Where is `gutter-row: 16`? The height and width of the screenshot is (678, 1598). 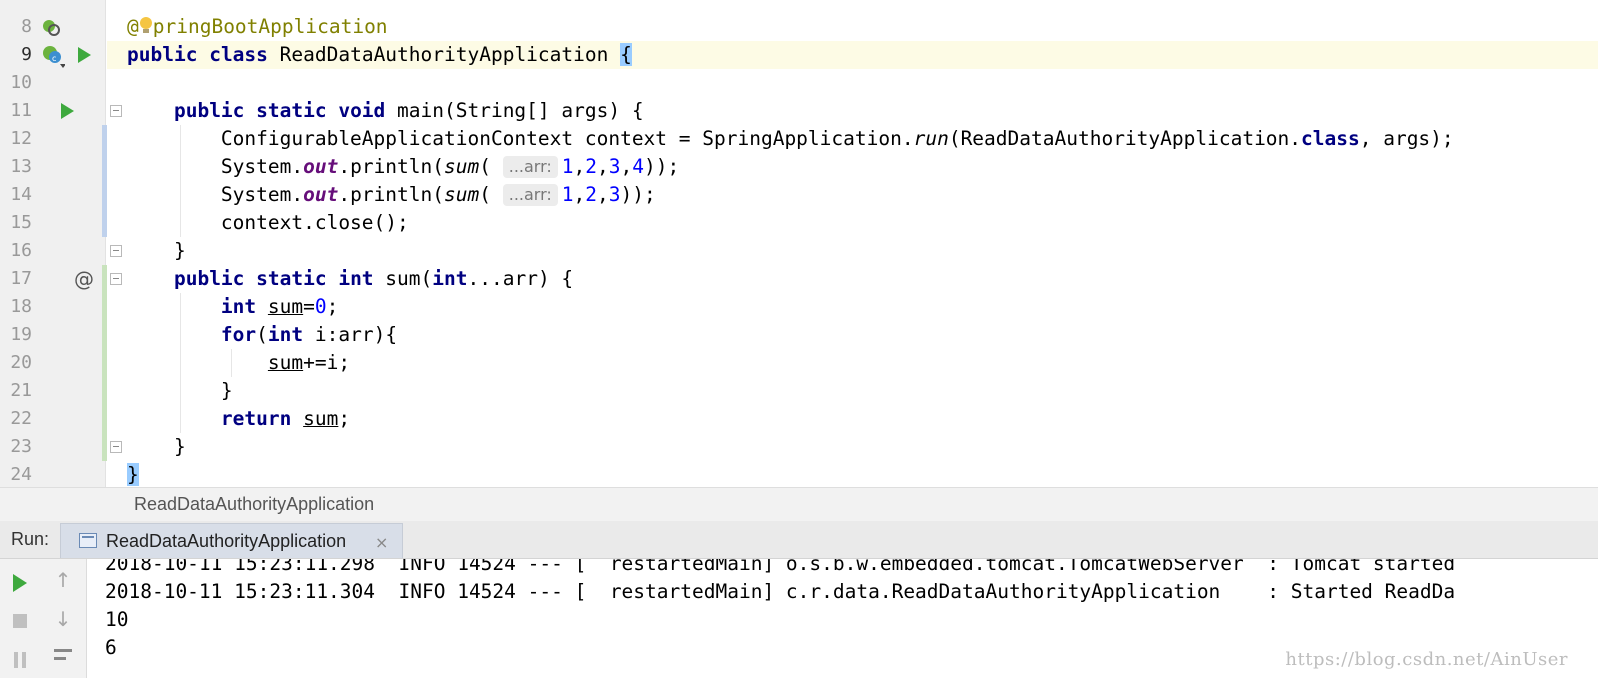
gutter-row: 16 is located at coordinates (52, 251).